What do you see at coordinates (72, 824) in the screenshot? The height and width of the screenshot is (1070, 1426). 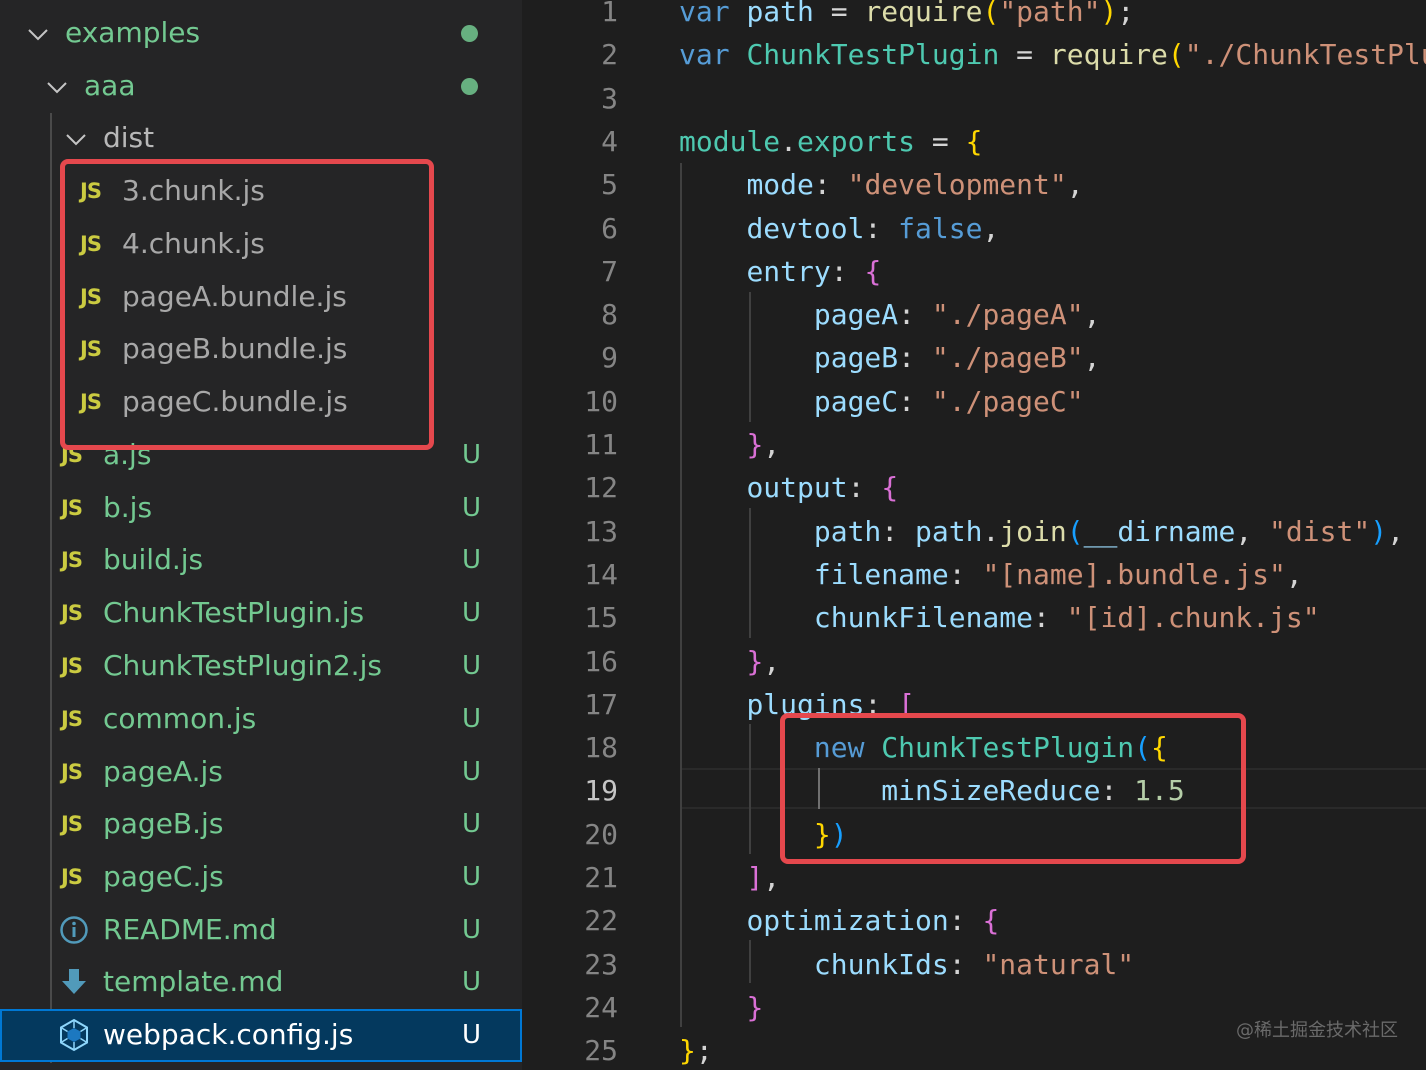 I see `js-file-icon: JS` at bounding box center [72, 824].